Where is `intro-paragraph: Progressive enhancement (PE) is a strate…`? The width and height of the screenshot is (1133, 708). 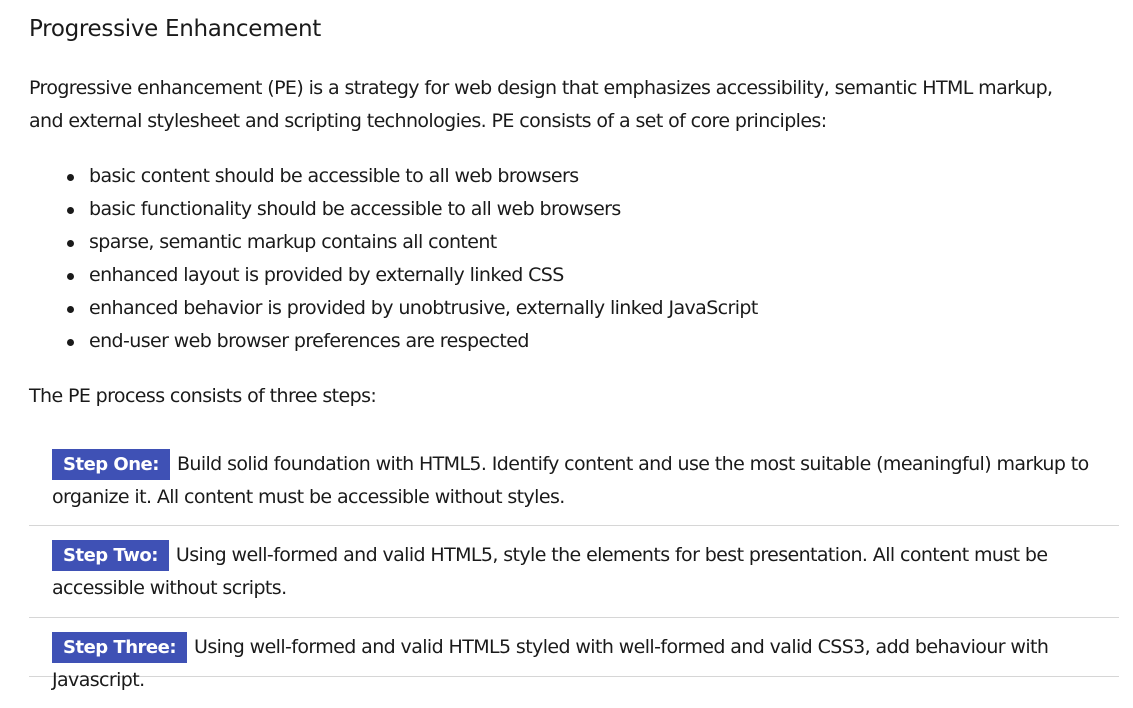 intro-paragraph: Progressive enhancement (PE) is a strate… is located at coordinates (541, 104).